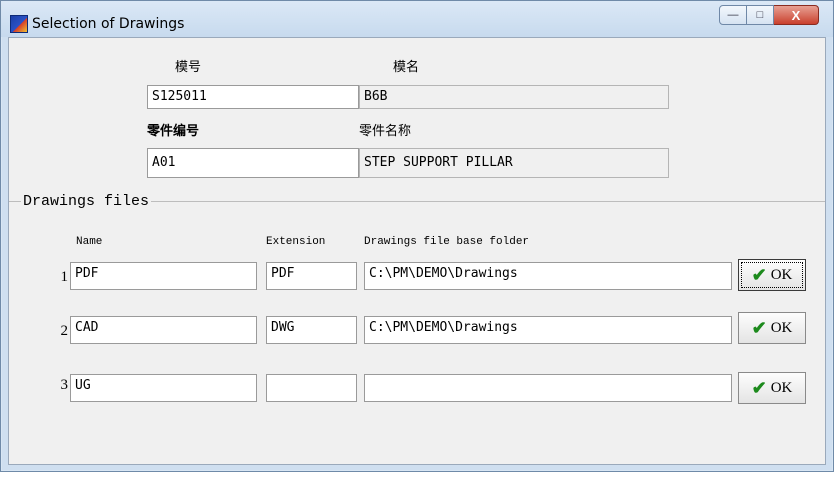  Describe the element at coordinates (311, 388) in the screenshot. I see `row-extension-field` at that location.